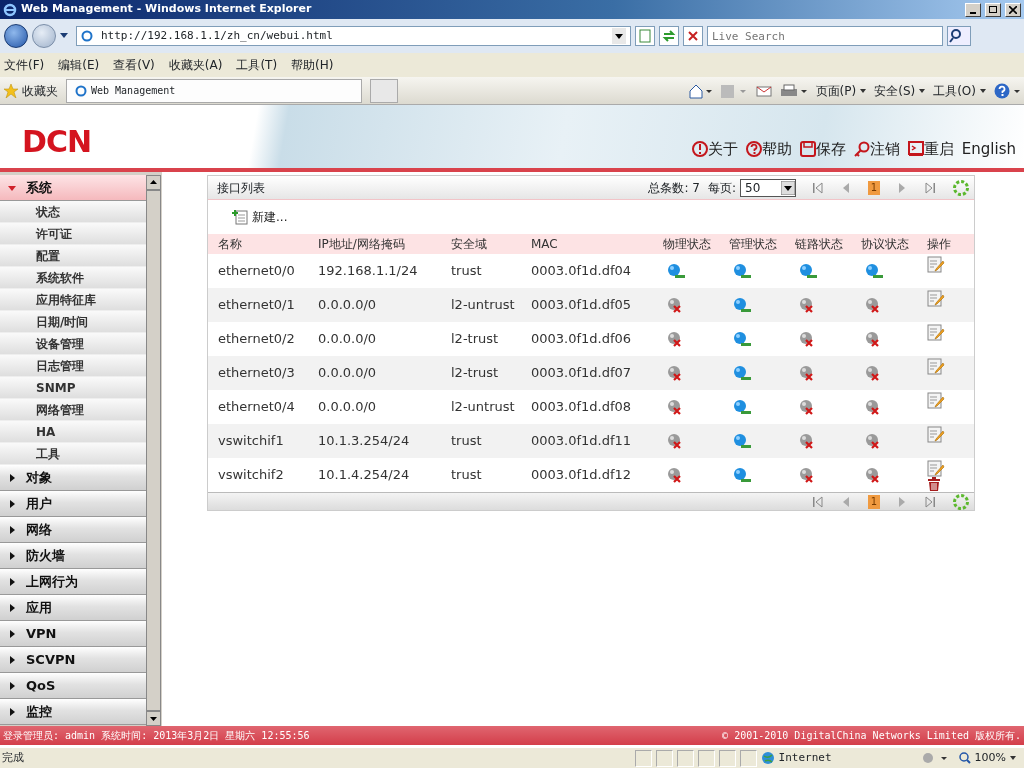 This screenshot has height=768, width=1024. Describe the element at coordinates (693, 36) in the screenshot. I see `stop-icon` at that location.